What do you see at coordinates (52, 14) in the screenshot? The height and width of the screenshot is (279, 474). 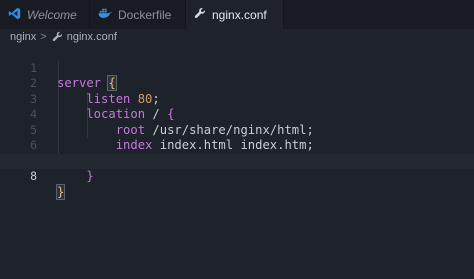 I see `tab-label: Welcome` at bounding box center [52, 14].